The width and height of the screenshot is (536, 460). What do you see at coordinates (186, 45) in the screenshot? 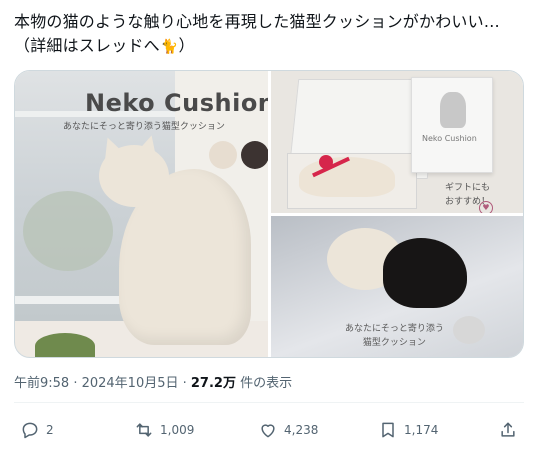
I see `post-body-tail: ）` at bounding box center [186, 45].